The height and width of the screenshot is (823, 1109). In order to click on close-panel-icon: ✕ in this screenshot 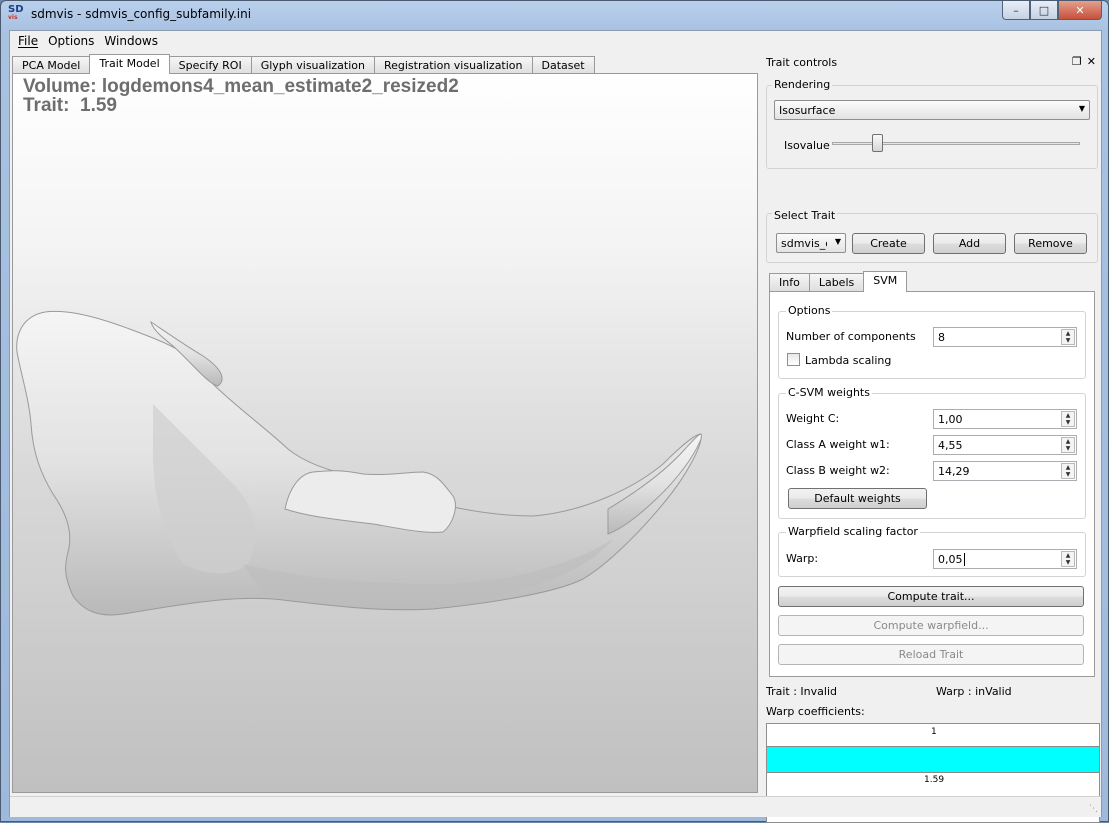, I will do `click(1091, 61)`.